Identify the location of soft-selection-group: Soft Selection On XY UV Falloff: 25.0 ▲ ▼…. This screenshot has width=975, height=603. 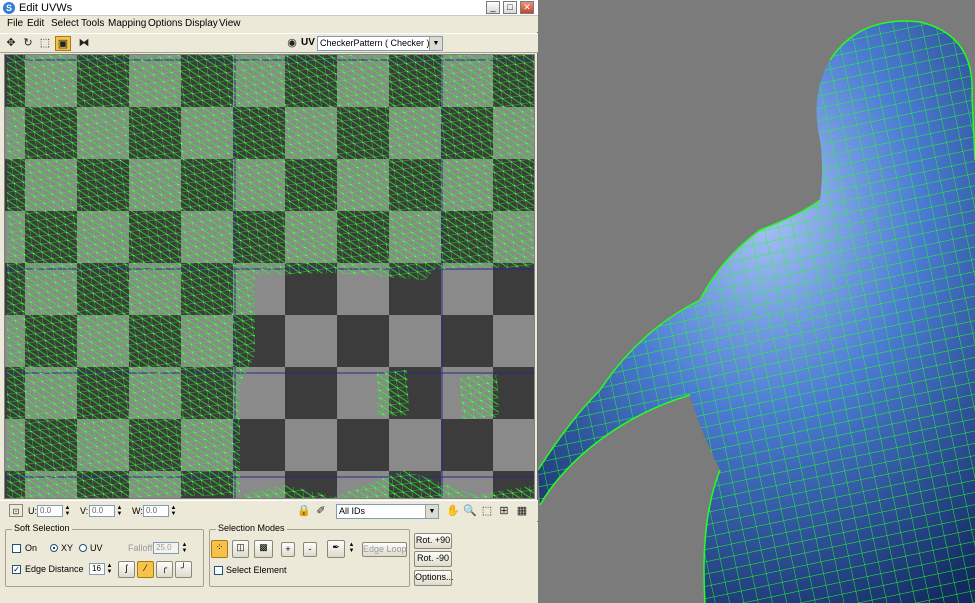
(104, 555).